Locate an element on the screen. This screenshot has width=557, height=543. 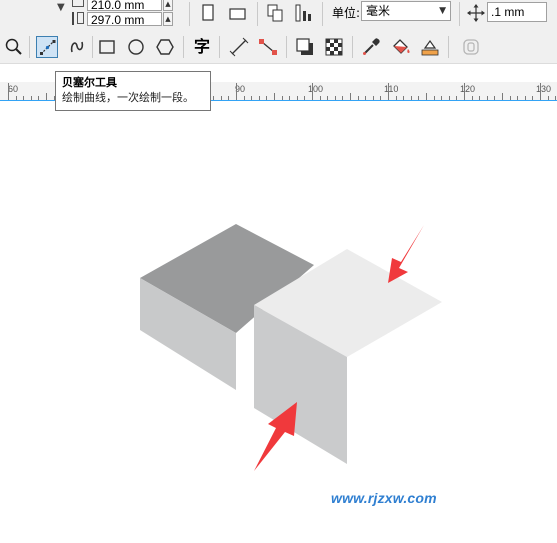
height-icon is located at coordinates (78, 18).